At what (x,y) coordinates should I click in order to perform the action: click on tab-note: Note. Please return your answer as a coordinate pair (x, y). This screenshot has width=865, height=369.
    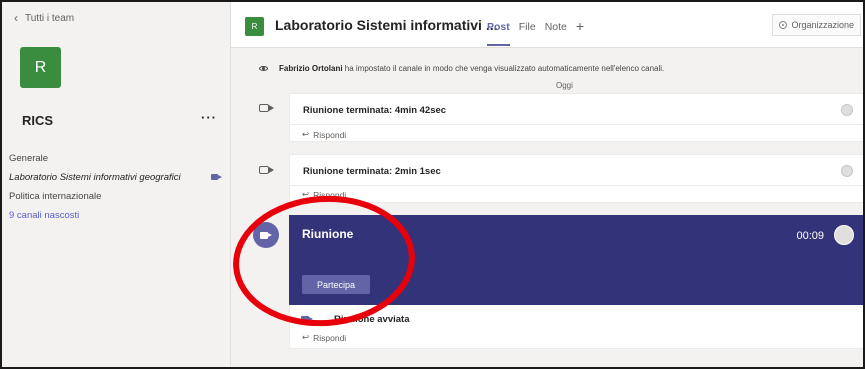
    Looking at the image, I should click on (556, 27).